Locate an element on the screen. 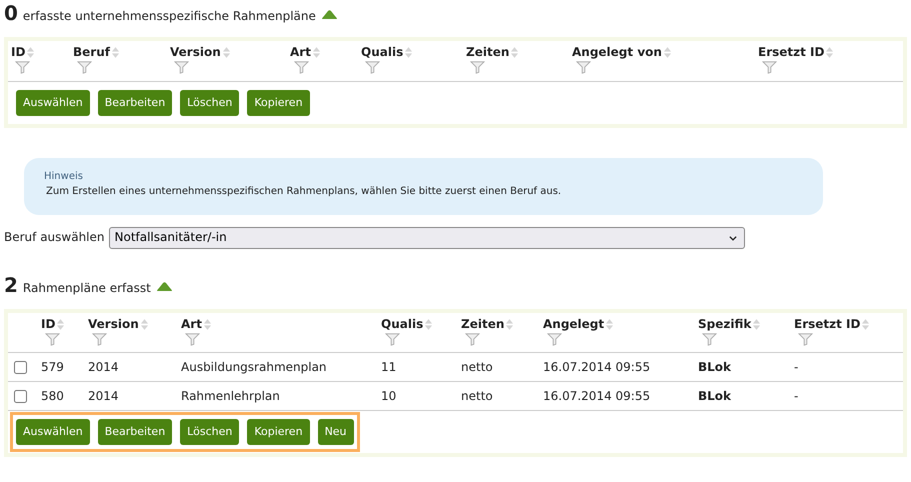  count: 0 is located at coordinates (11, 13).